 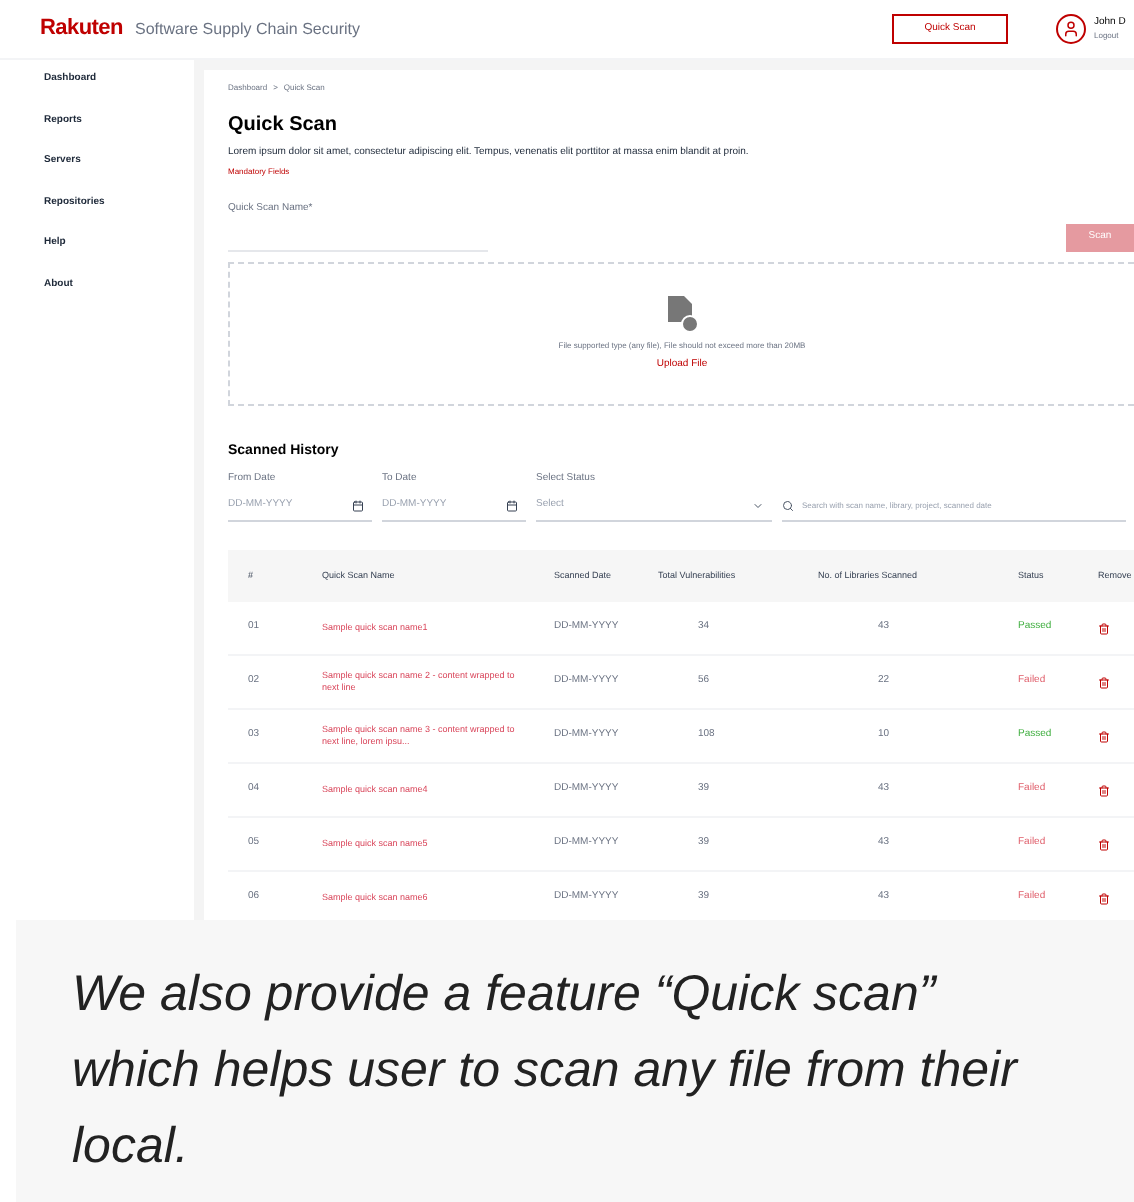 I want to click on search-icon, so click(x=788, y=506).